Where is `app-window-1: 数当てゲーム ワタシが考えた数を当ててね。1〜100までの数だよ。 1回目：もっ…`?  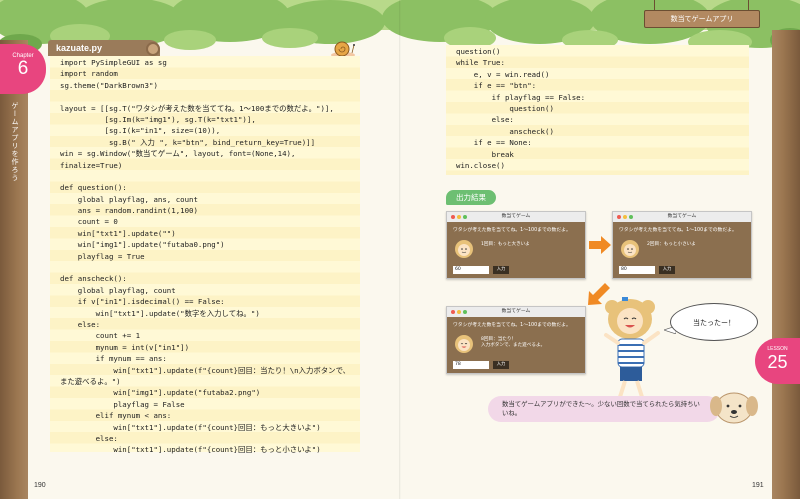
app-window-1: 数当てゲーム ワタシが考えた数を当ててね。1〜100までの数だよ。 1回目：もっ… is located at coordinates (516, 245).